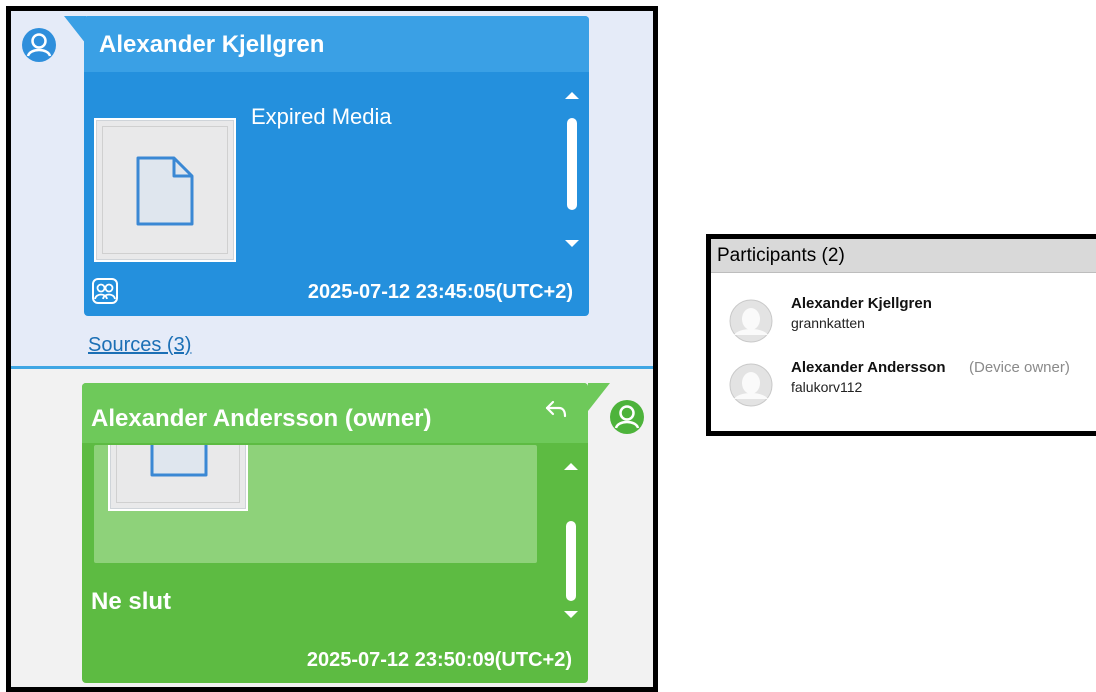 This screenshot has width=1096, height=692. Describe the element at coordinates (868, 367) in the screenshot. I see `participant-name: Alexander Andersson` at that location.